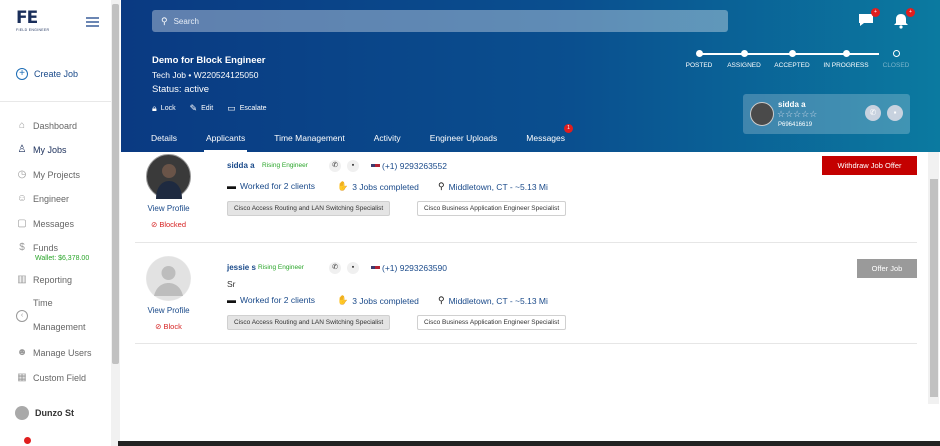 The width and height of the screenshot is (940, 446). I want to click on applicant-avatar, so click(168, 176).